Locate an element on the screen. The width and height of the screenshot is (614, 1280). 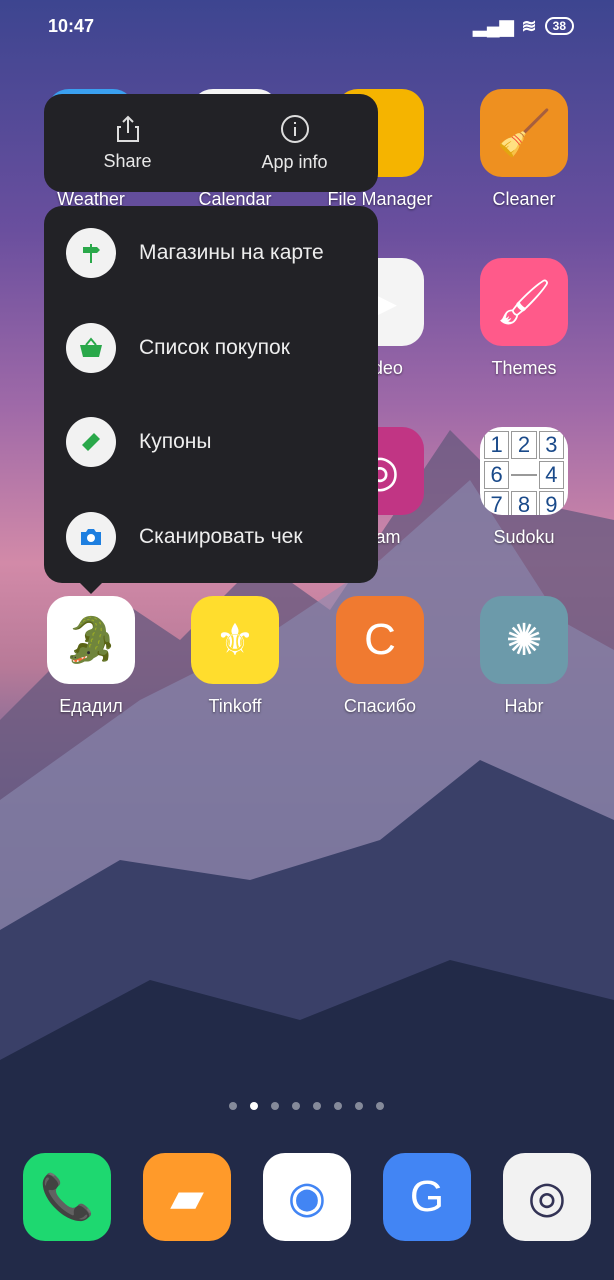
shortcut-stores-map: Магазины на карте is located at coordinates (211, 253).